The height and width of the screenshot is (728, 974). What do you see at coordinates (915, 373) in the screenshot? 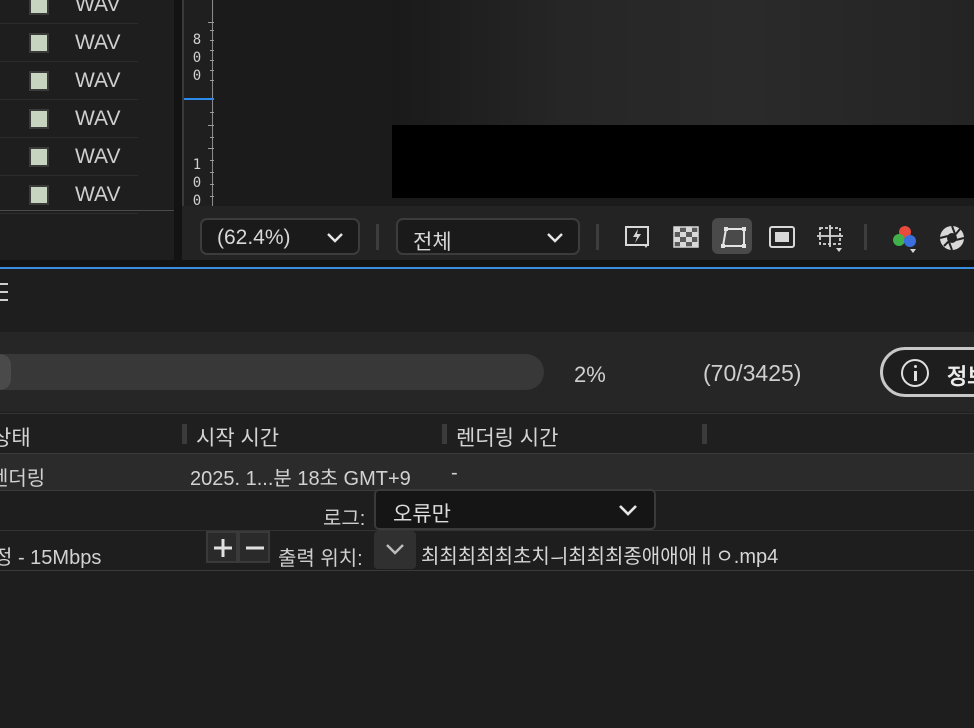
I see `info-icon` at bounding box center [915, 373].